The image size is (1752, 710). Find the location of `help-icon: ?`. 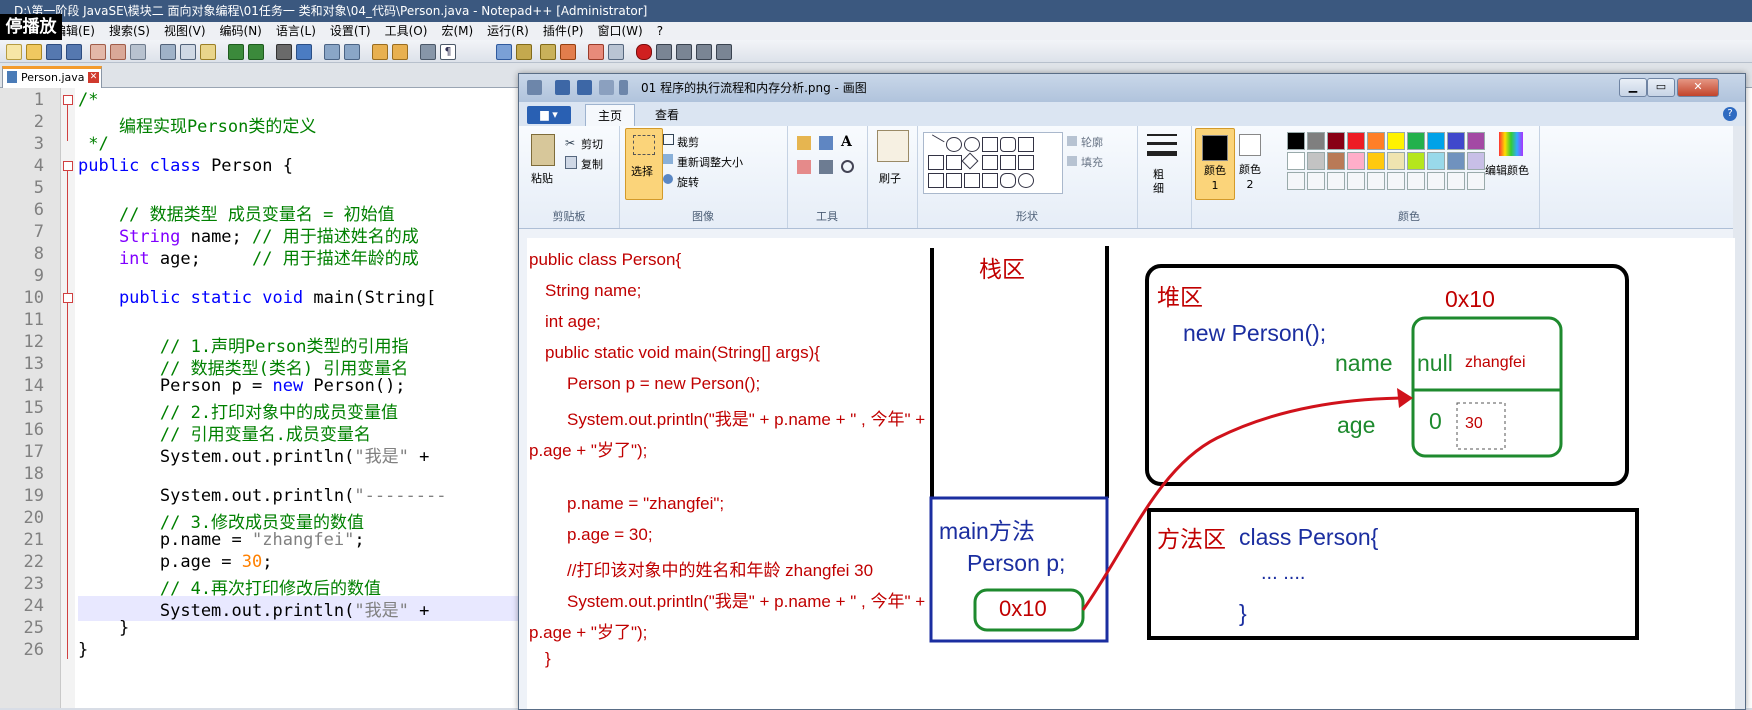

help-icon: ? is located at coordinates (1730, 114).